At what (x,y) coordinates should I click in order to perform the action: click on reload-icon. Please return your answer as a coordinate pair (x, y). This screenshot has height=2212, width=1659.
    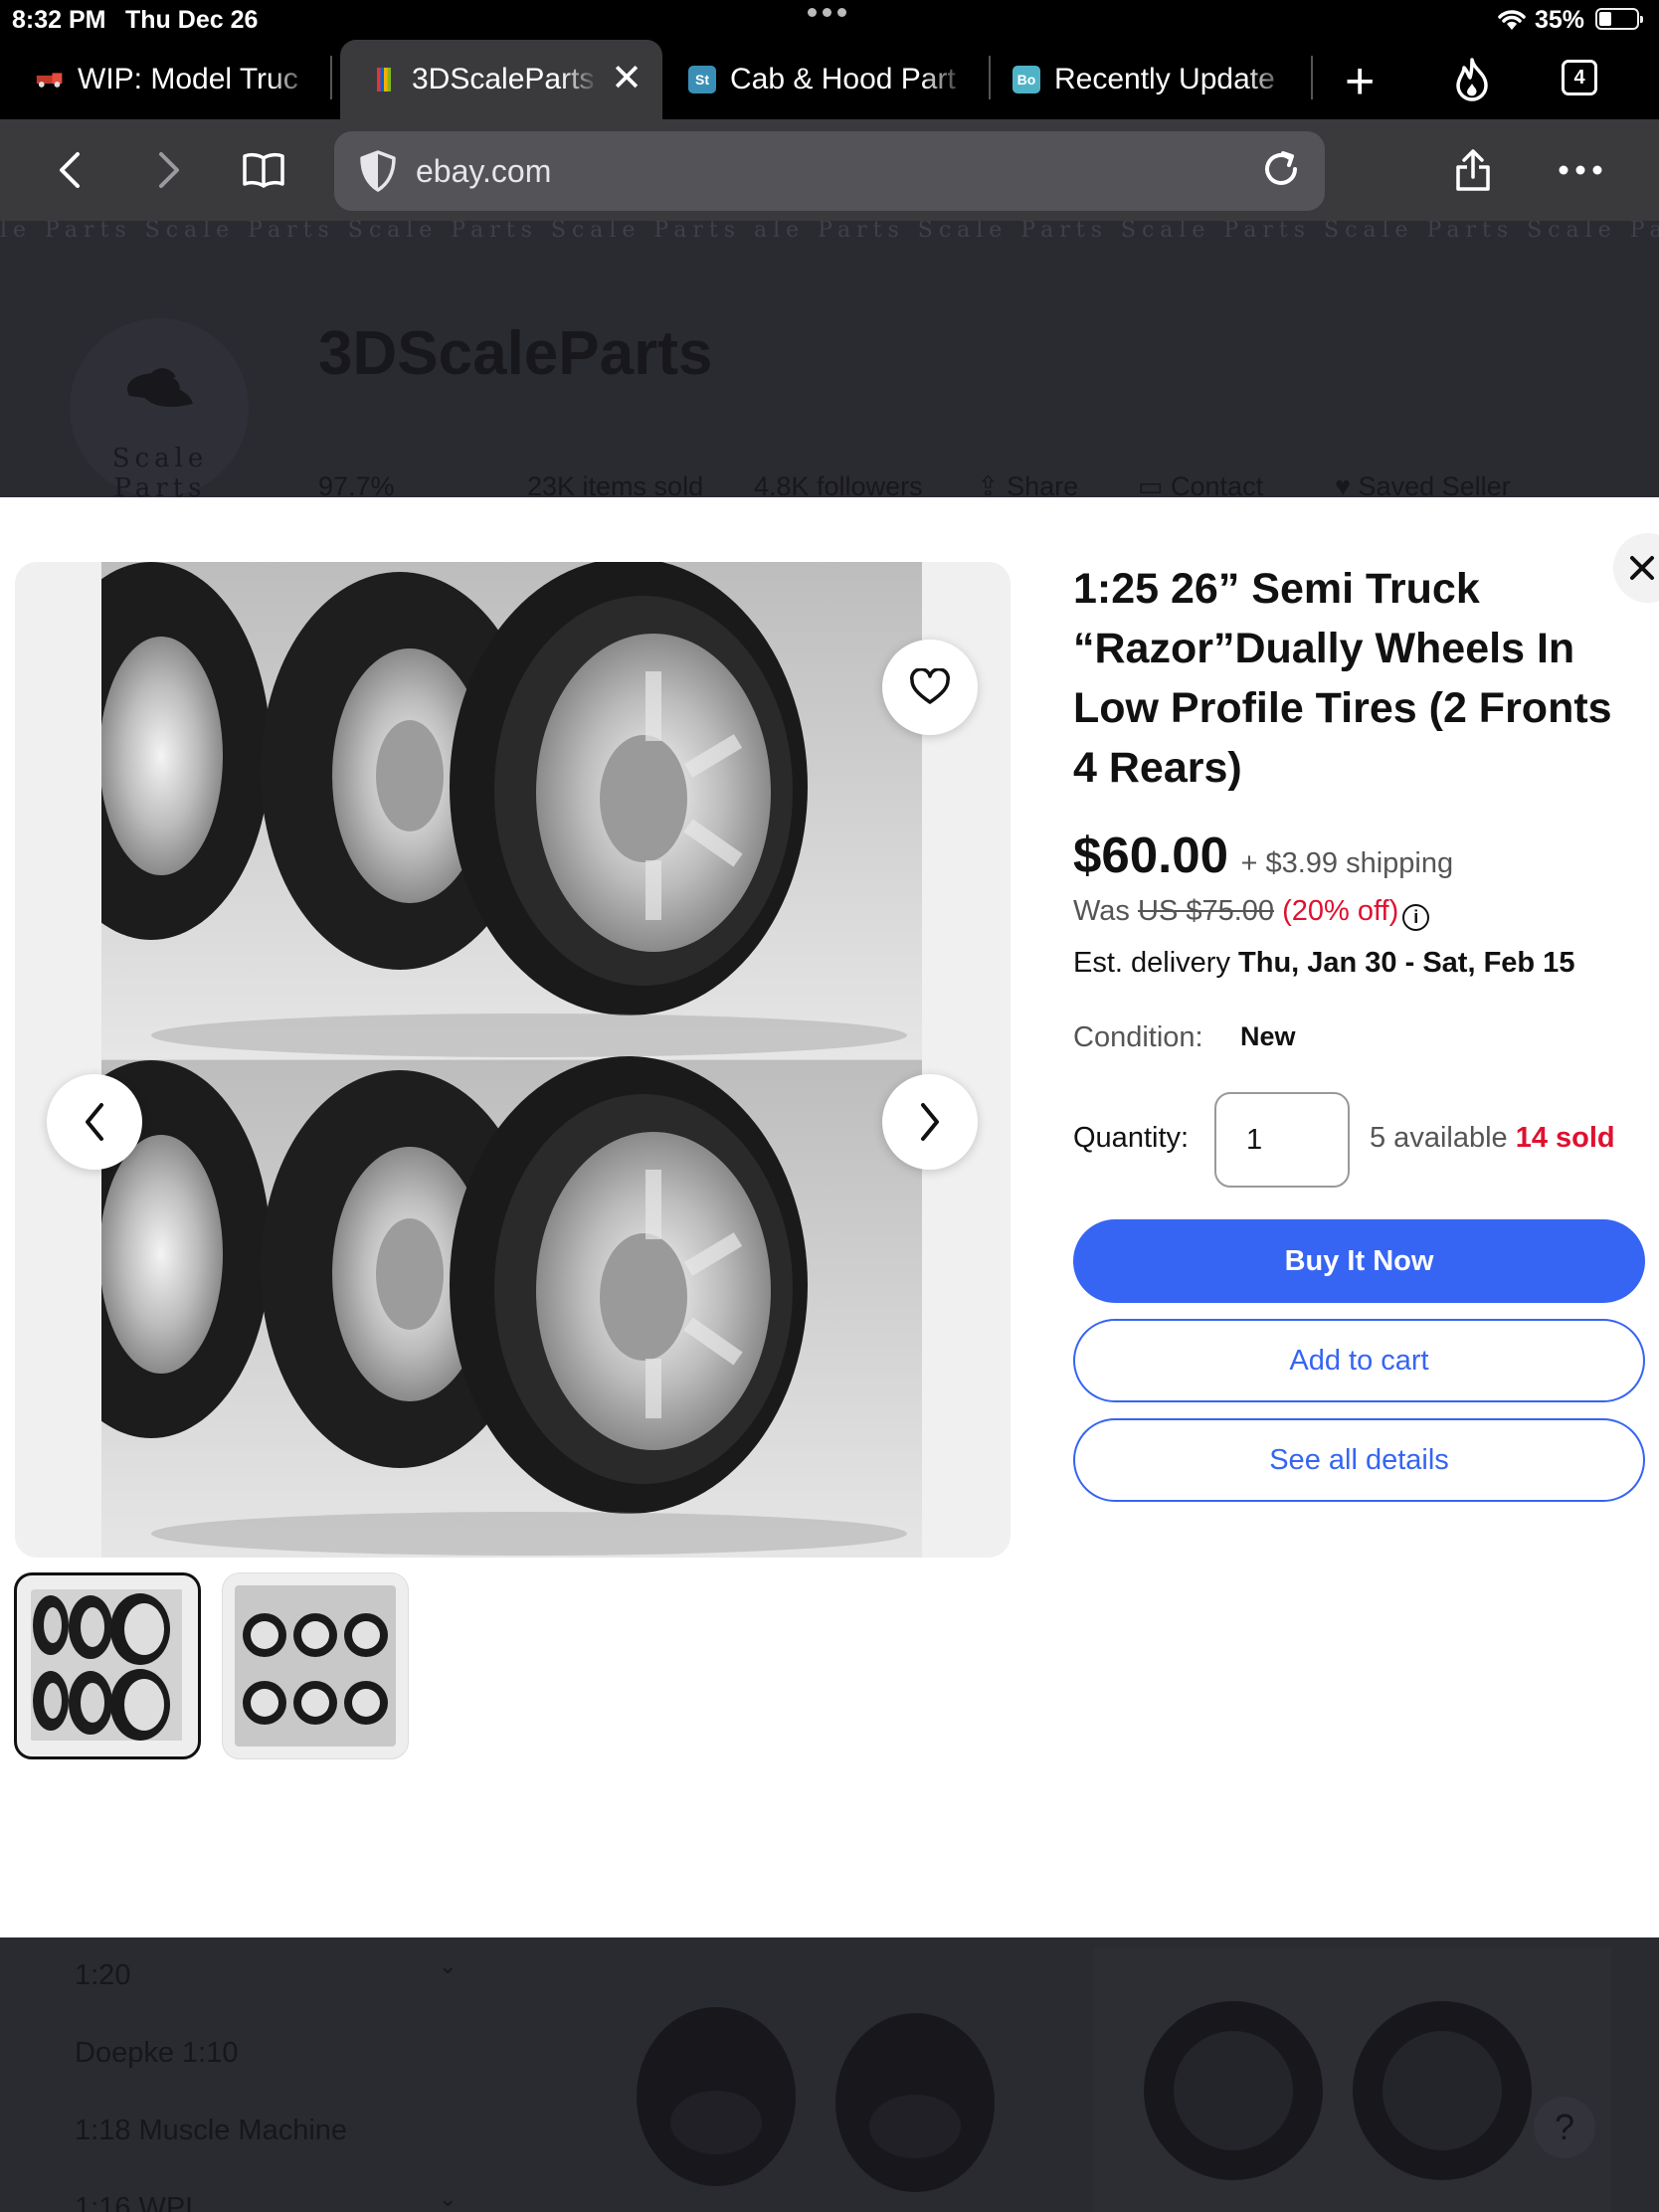
    Looking at the image, I should click on (1281, 171).